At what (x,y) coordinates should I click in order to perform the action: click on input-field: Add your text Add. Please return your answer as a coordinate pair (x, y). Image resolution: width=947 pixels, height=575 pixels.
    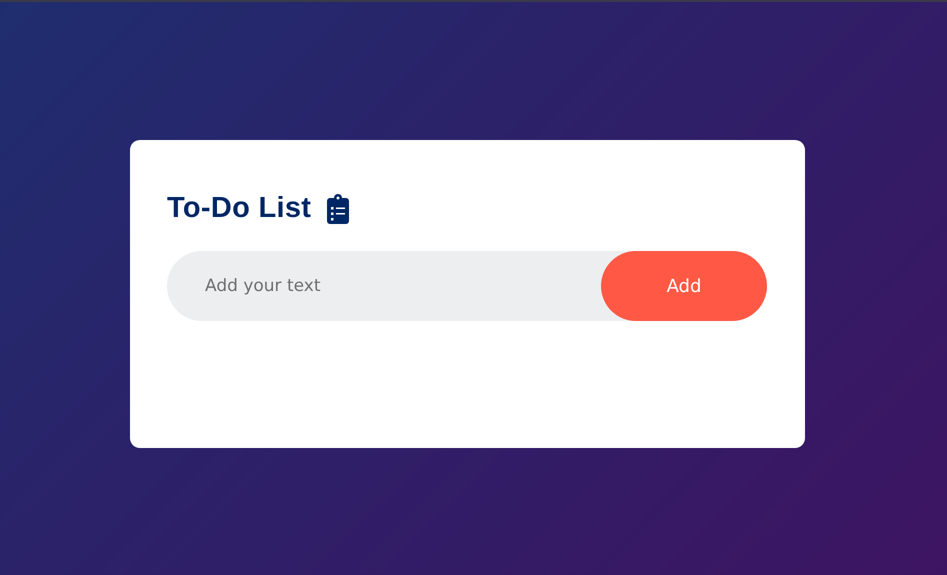
    Looking at the image, I should click on (467, 286).